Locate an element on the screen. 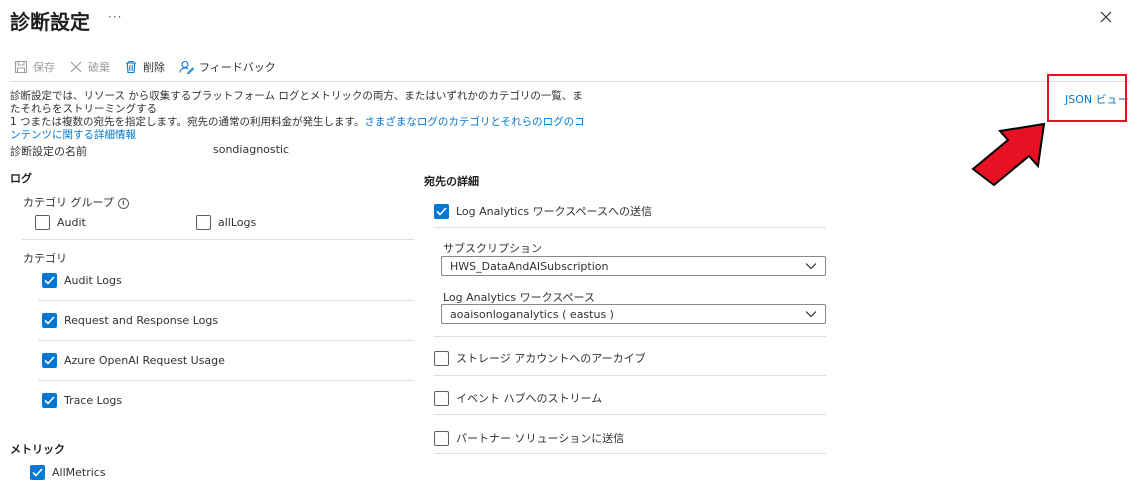  destination-section-title: 宛先の詳細 is located at coordinates (451, 181).